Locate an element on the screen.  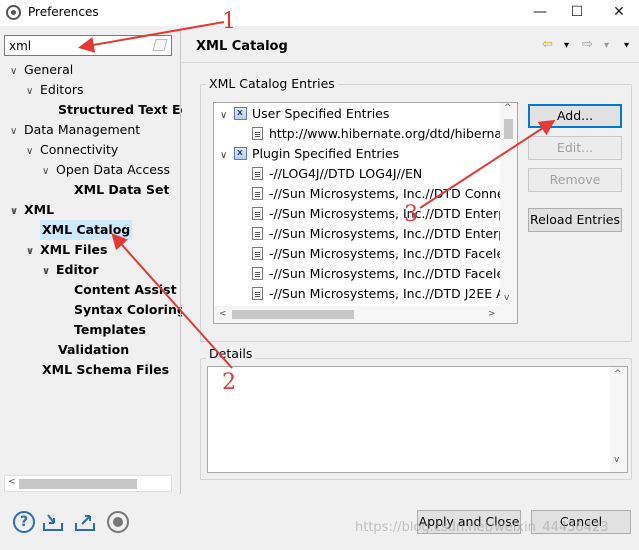
tree-horizontal-scrollbar: < is located at coordinates (88, 483).